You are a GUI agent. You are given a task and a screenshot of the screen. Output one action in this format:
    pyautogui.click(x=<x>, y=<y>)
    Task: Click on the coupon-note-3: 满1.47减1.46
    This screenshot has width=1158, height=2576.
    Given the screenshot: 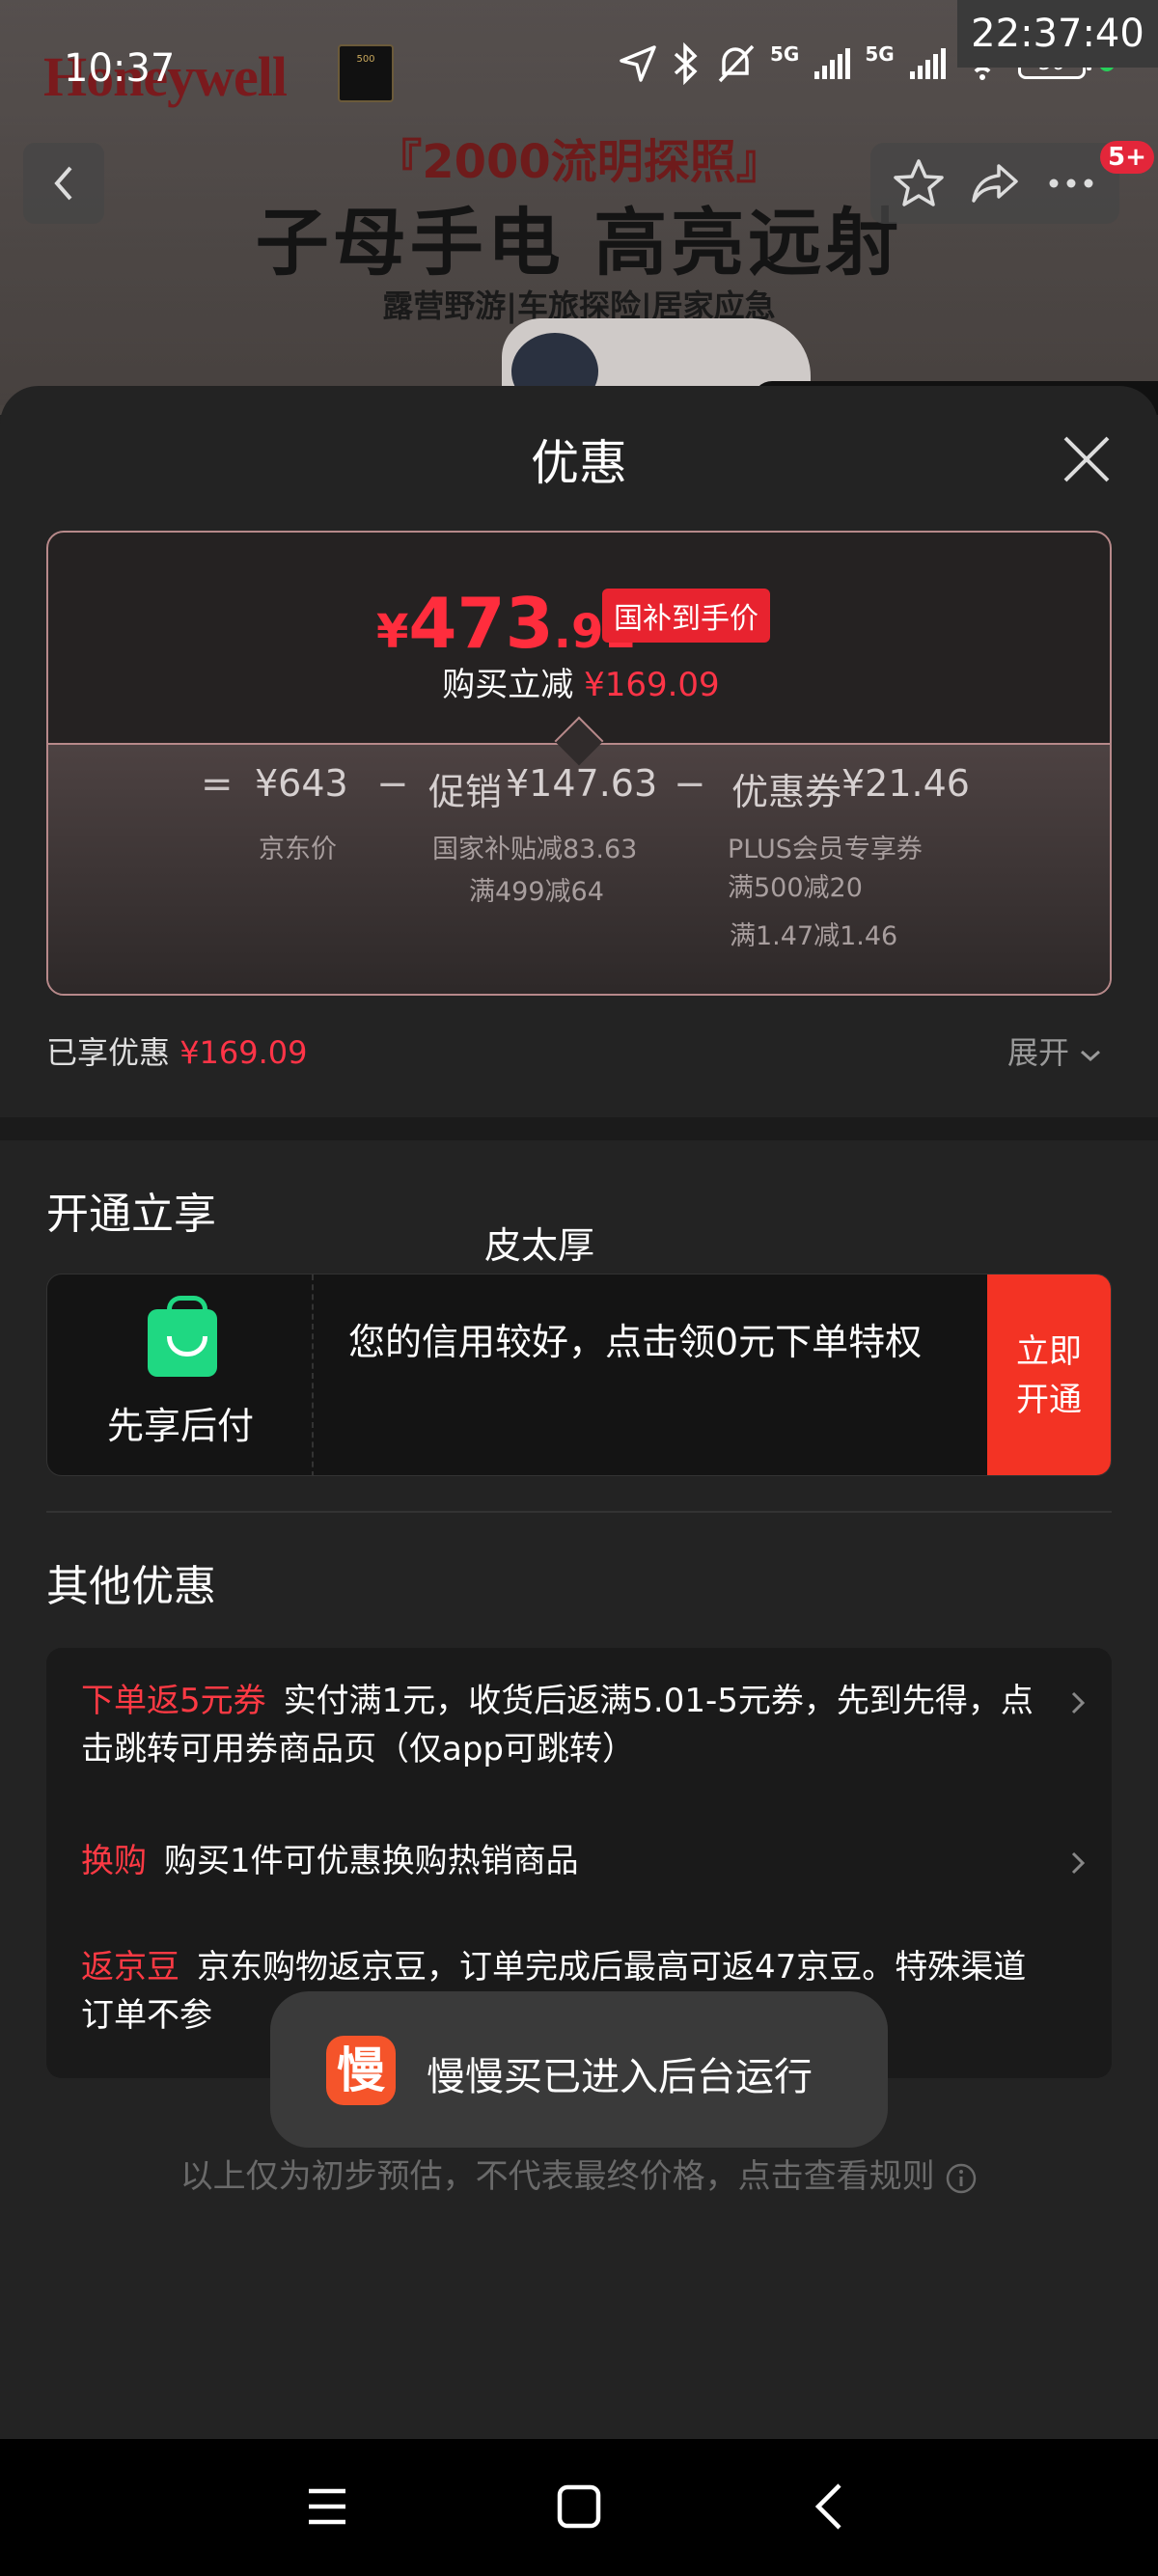 What is the action you would take?
    pyautogui.click(x=814, y=936)
    